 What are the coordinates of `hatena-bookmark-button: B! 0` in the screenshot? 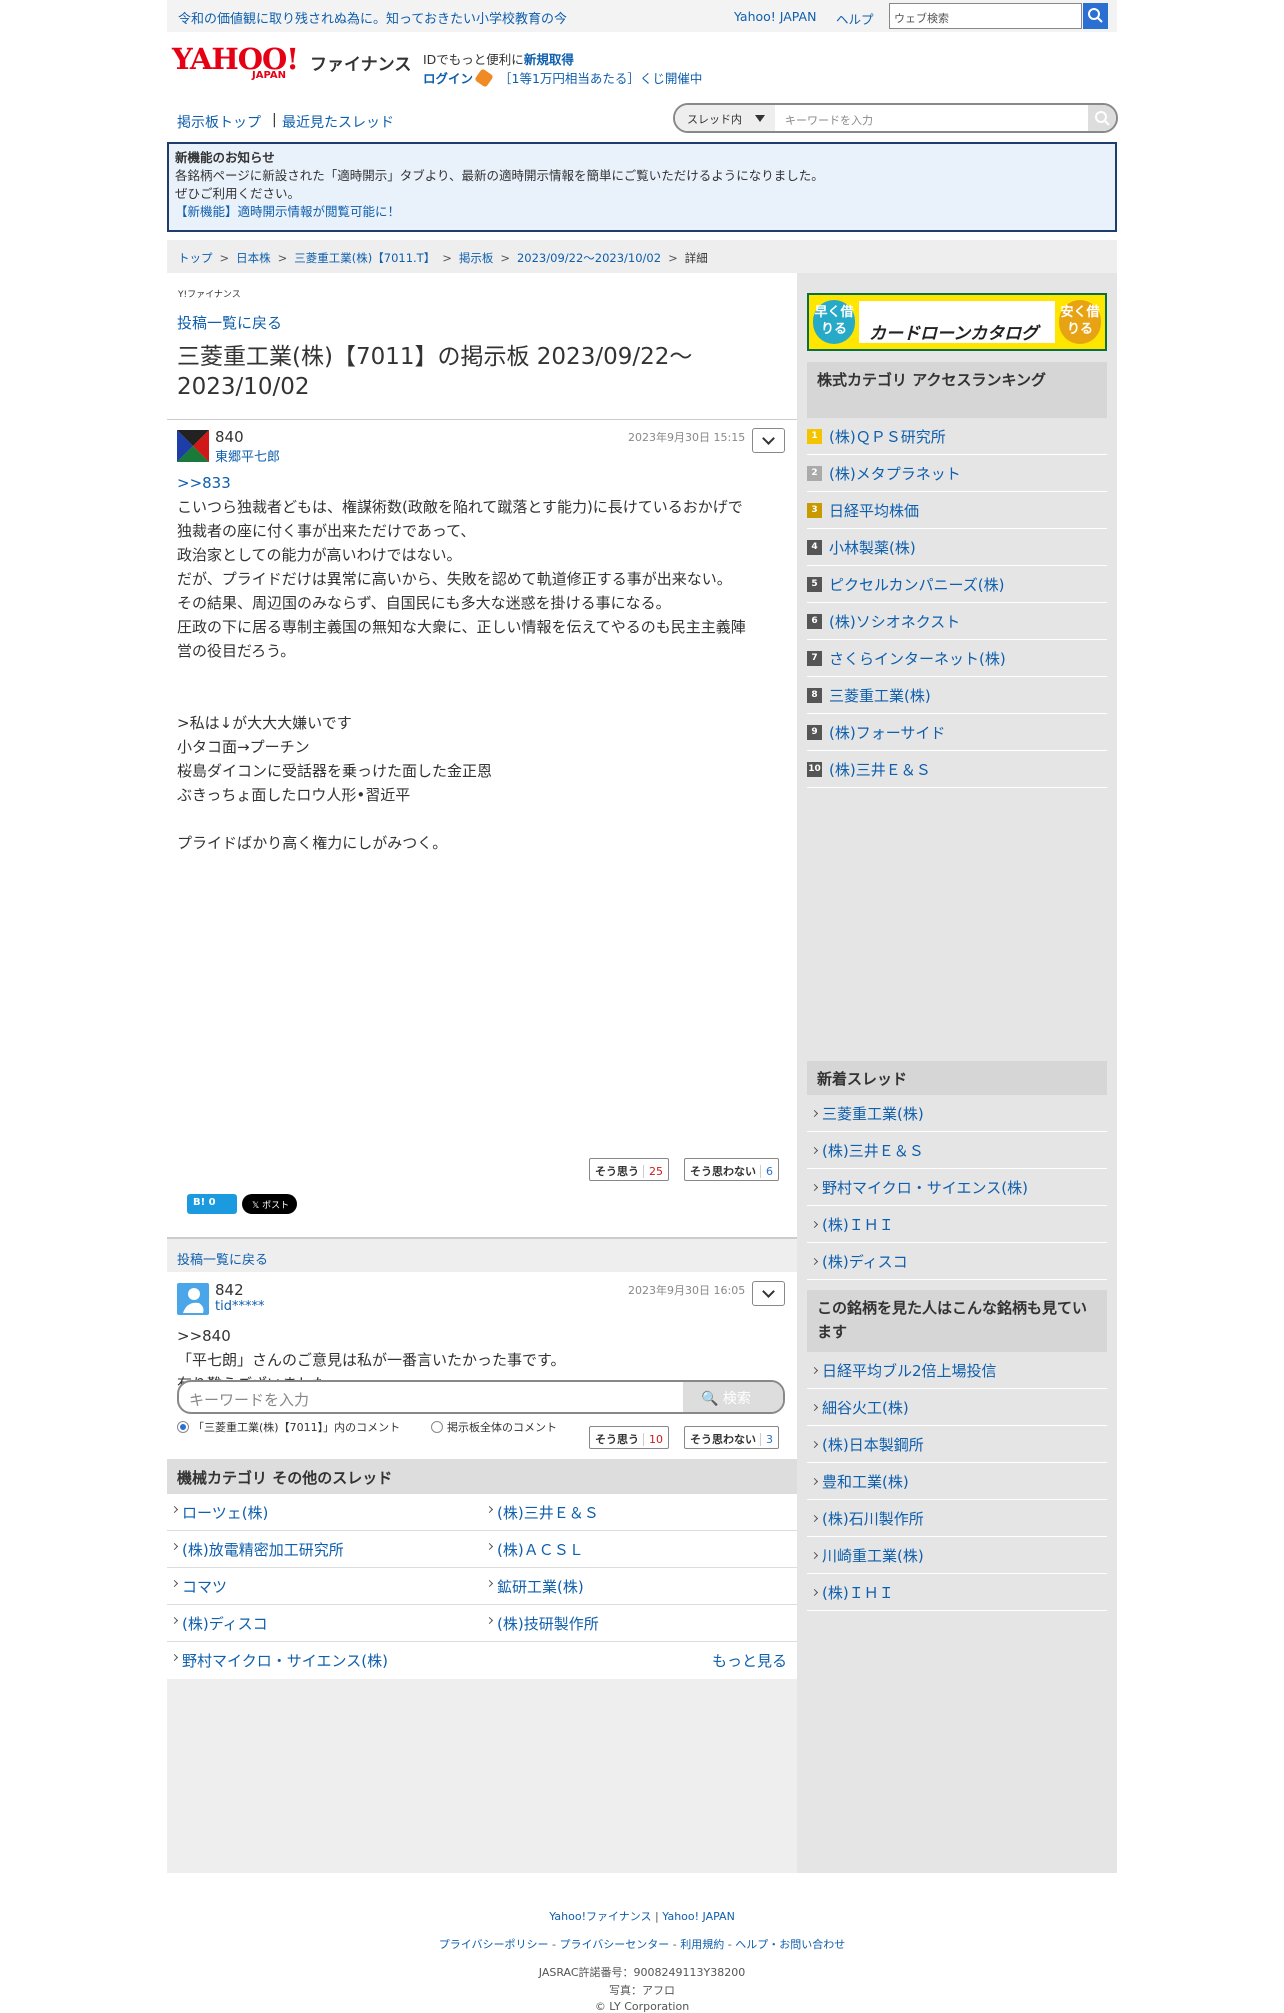 It's located at (212, 1204).